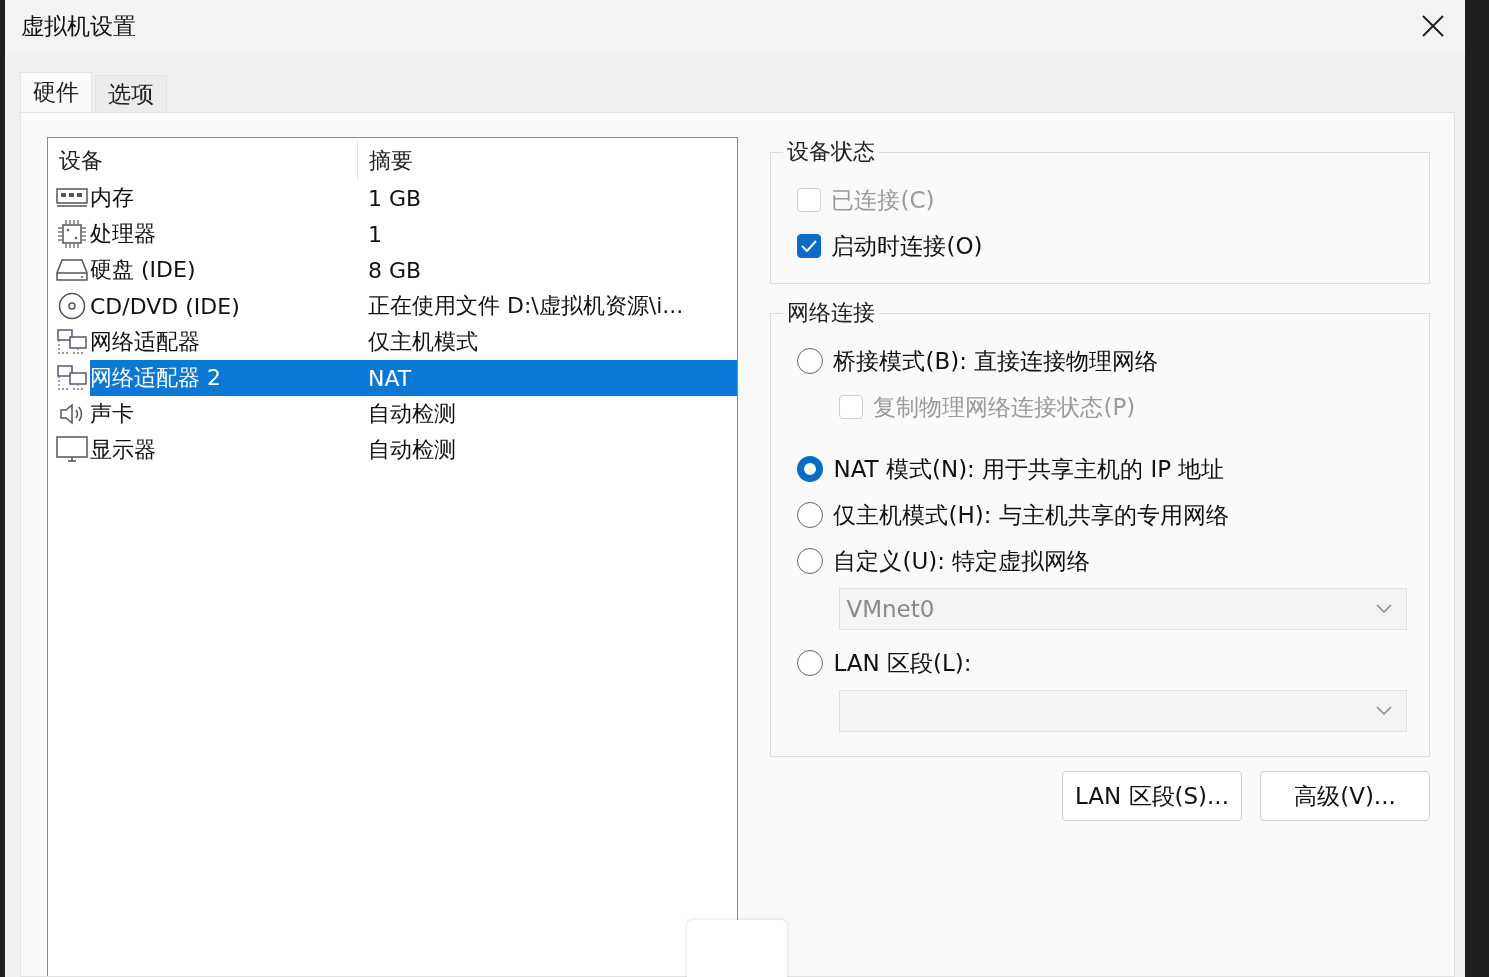 This screenshot has width=1489, height=977. Describe the element at coordinates (1102, 663) in the screenshot. I see `radio-label: LAN 区段(L):` at that location.